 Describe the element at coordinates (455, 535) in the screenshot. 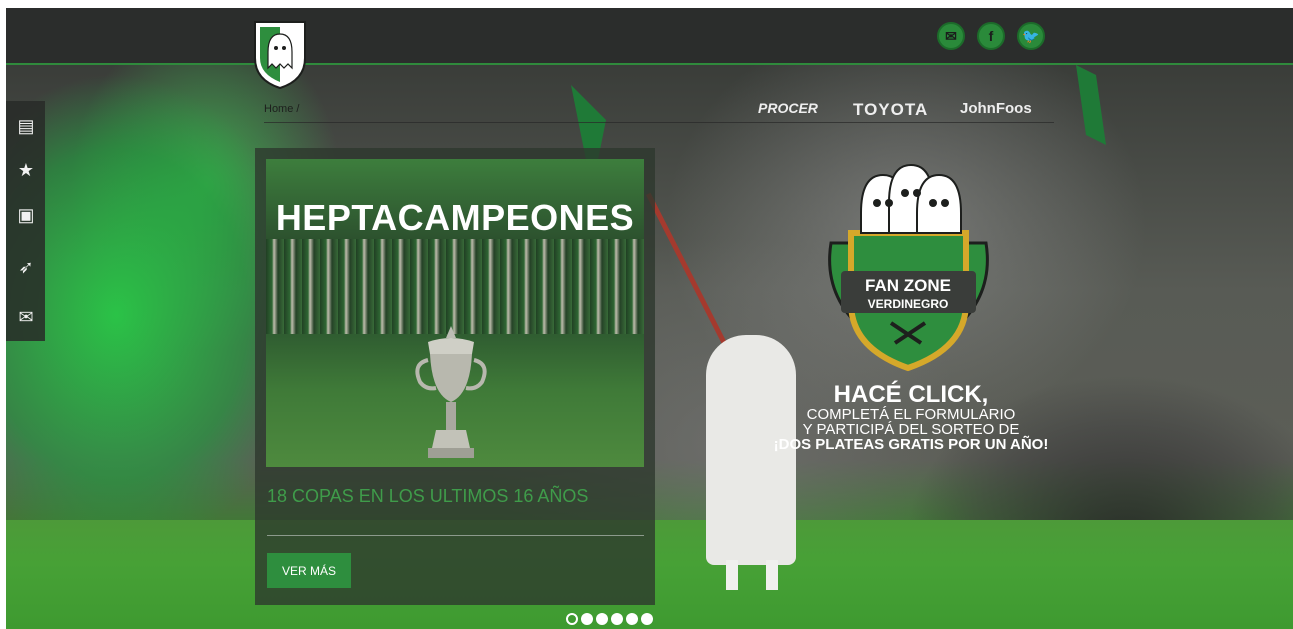

I see `news-card-divider` at that location.